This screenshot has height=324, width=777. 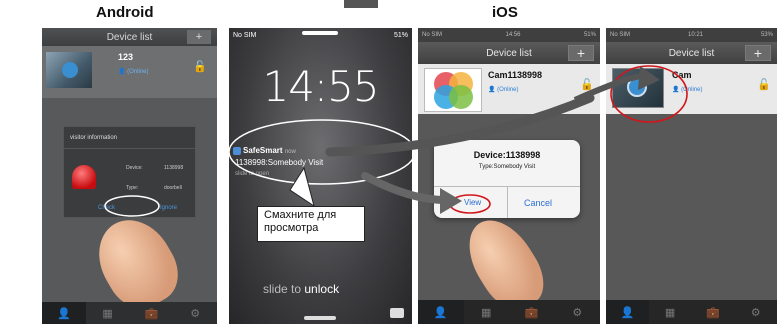 I want to click on callout-line-2: просмотра, so click(x=291, y=228).